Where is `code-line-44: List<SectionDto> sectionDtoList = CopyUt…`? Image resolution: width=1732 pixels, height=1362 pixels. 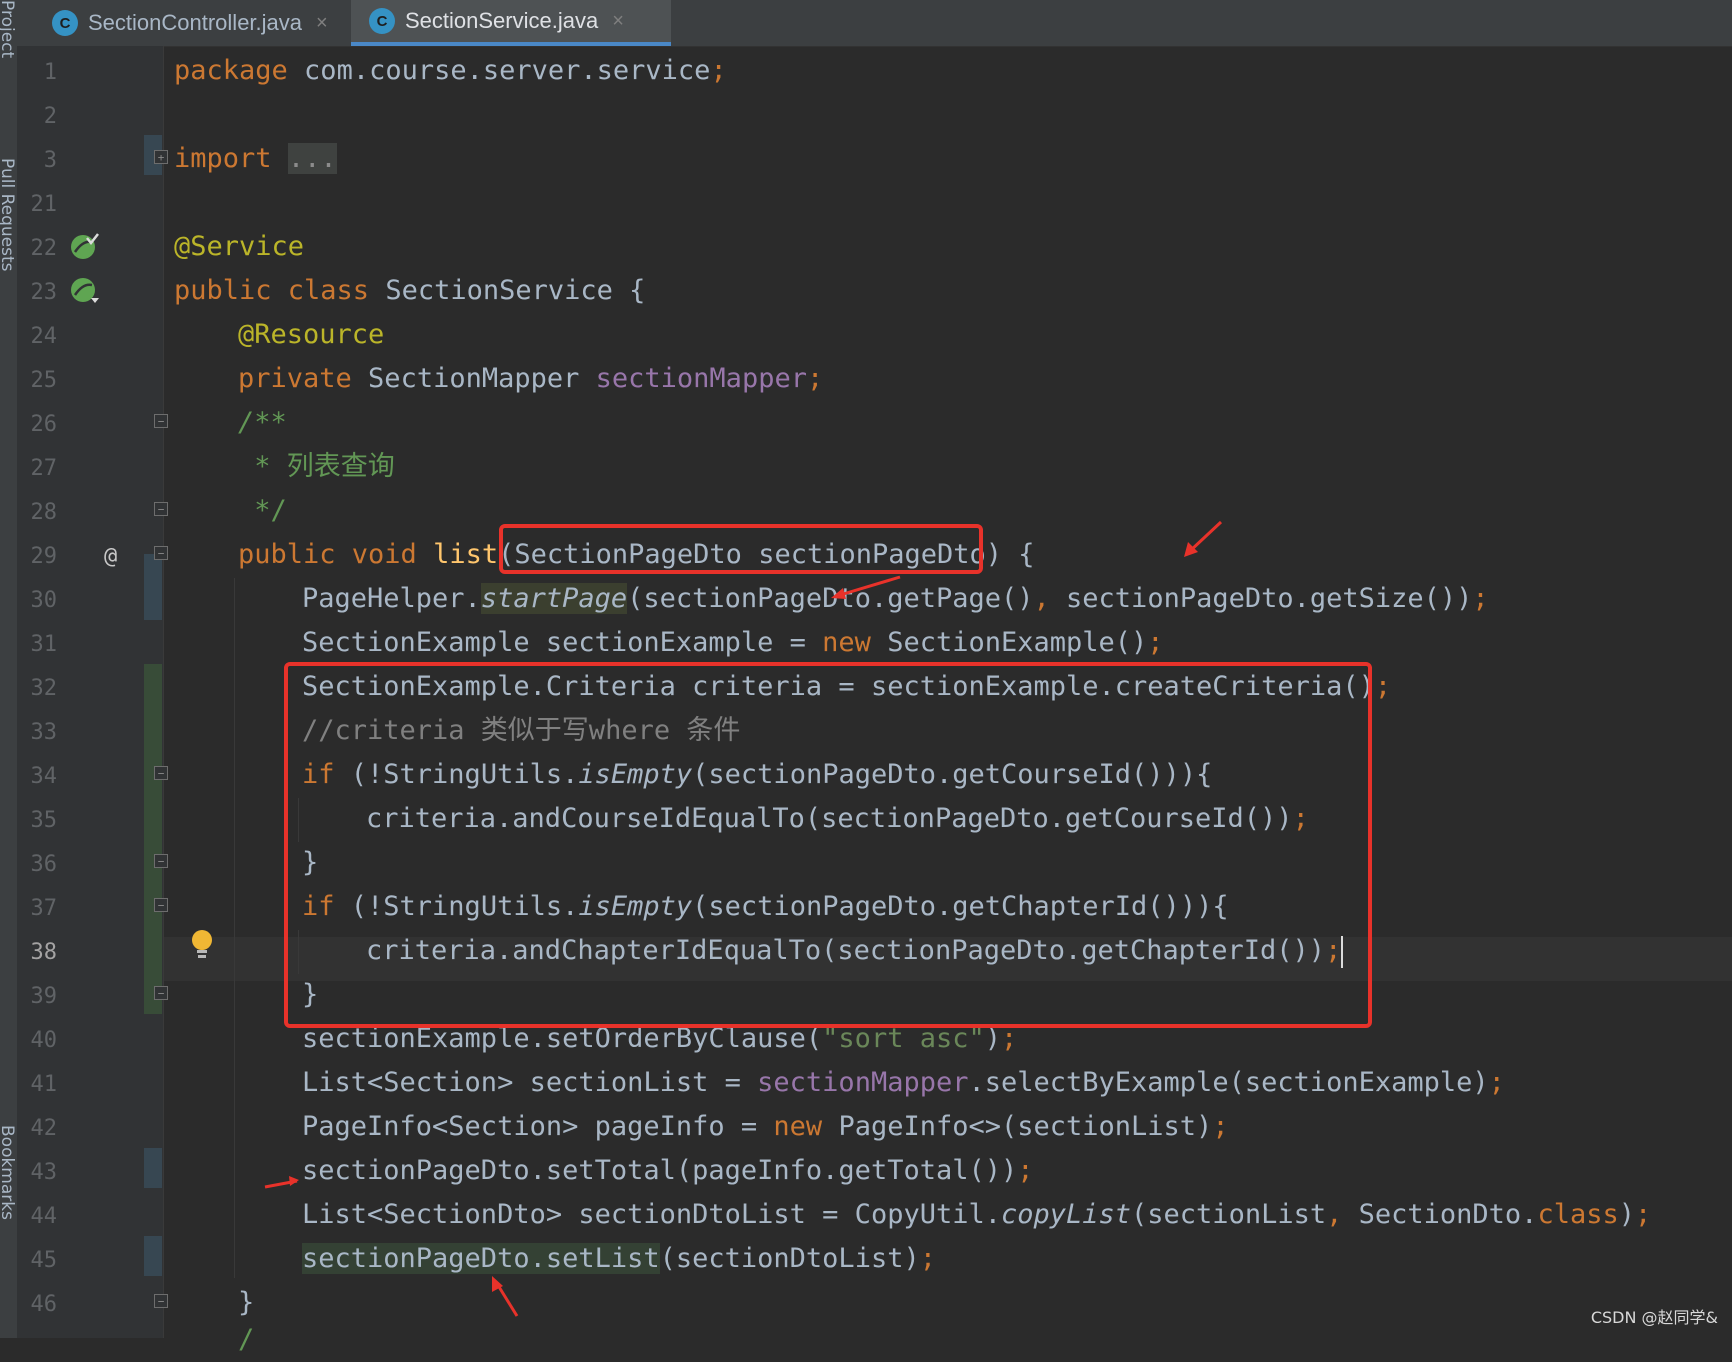
code-line-44: List<SectionDto> sectionDtoList = CopyUt… is located at coordinates (976, 1215).